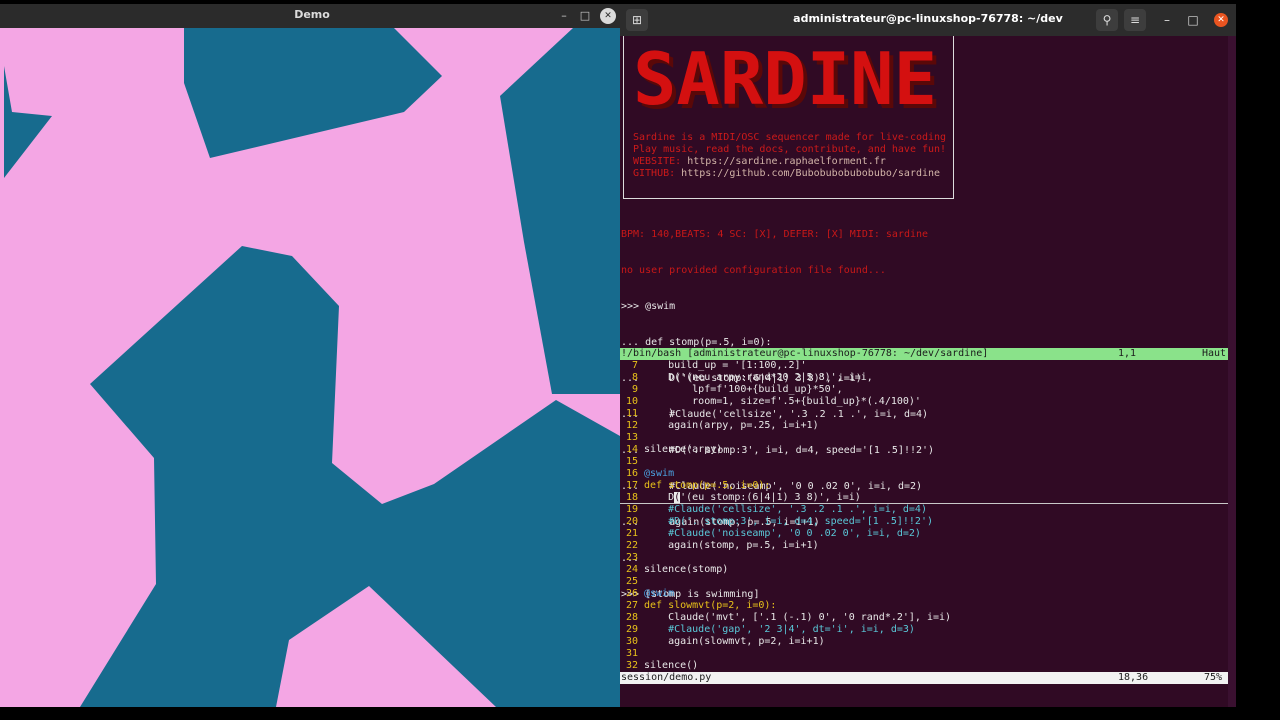 The height and width of the screenshot is (720, 1280). What do you see at coordinates (666, 677) in the screenshot?
I see `status-file: session/demo.py` at bounding box center [666, 677].